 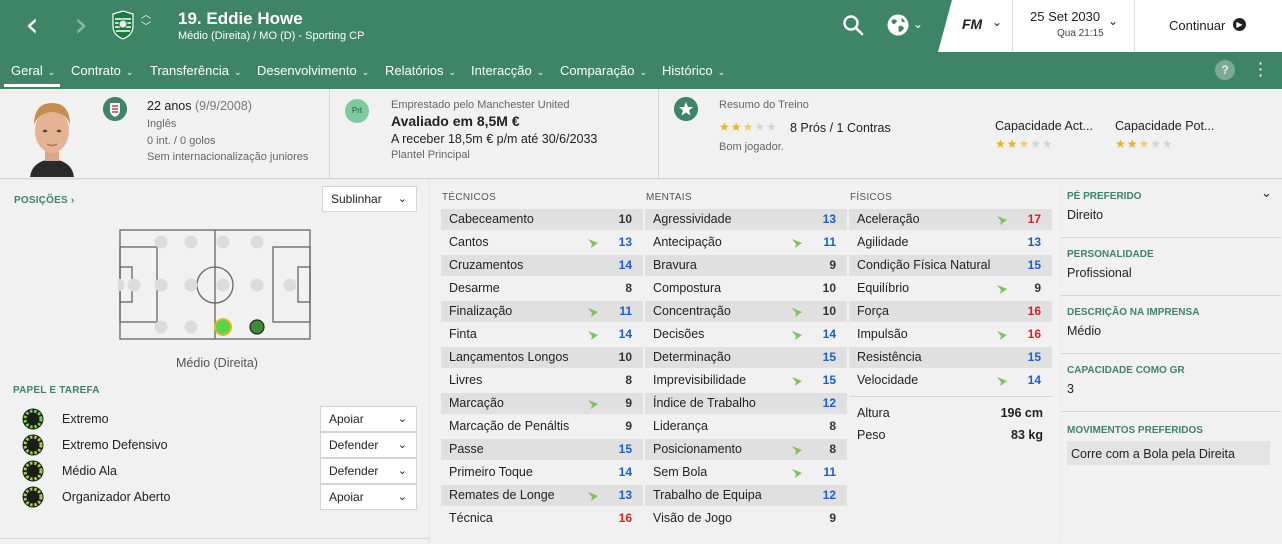 What do you see at coordinates (950, 357) in the screenshot?
I see `attribute-row: Resistência 15` at bounding box center [950, 357].